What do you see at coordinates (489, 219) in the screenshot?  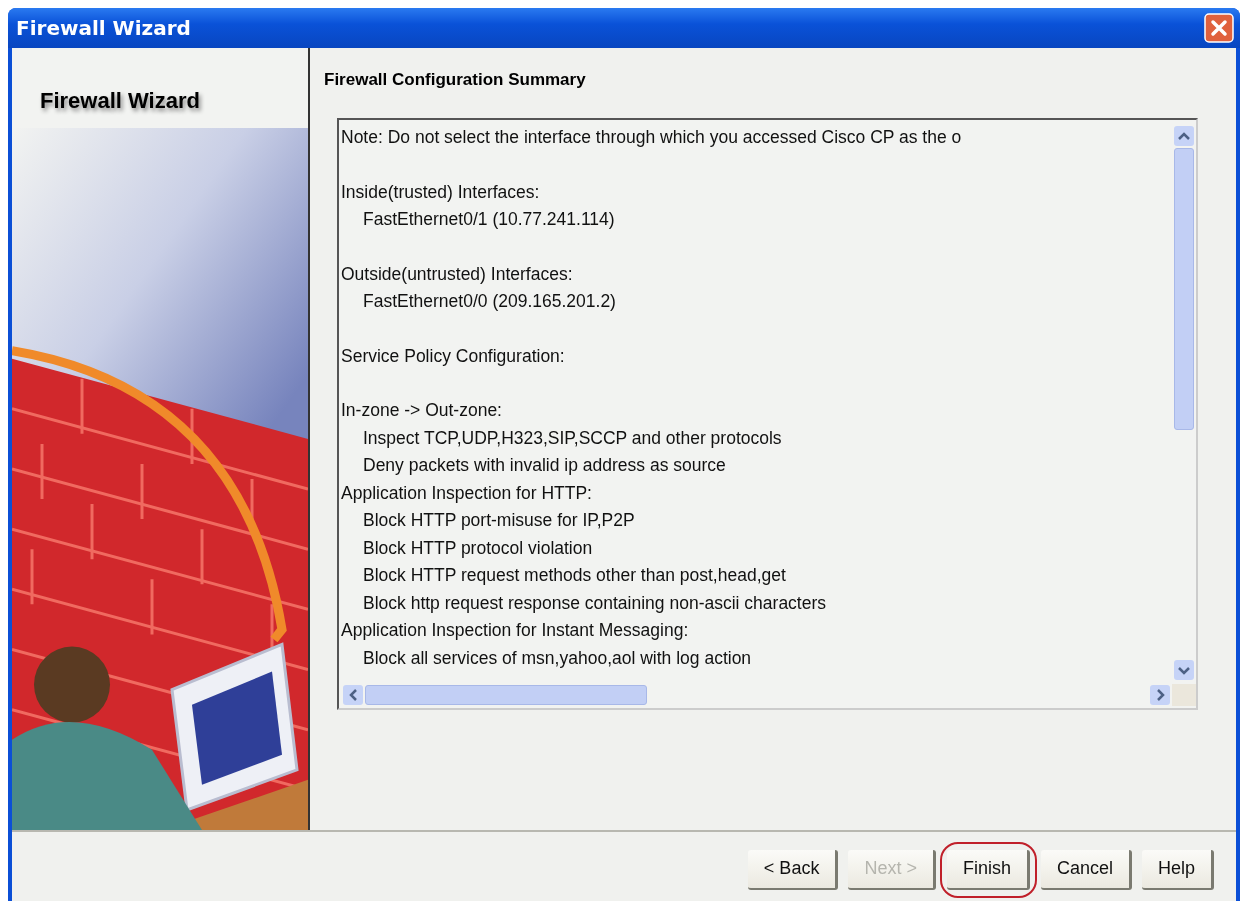 I see `summary-line: FastEthernet0/1 (10.77.241.114)` at bounding box center [489, 219].